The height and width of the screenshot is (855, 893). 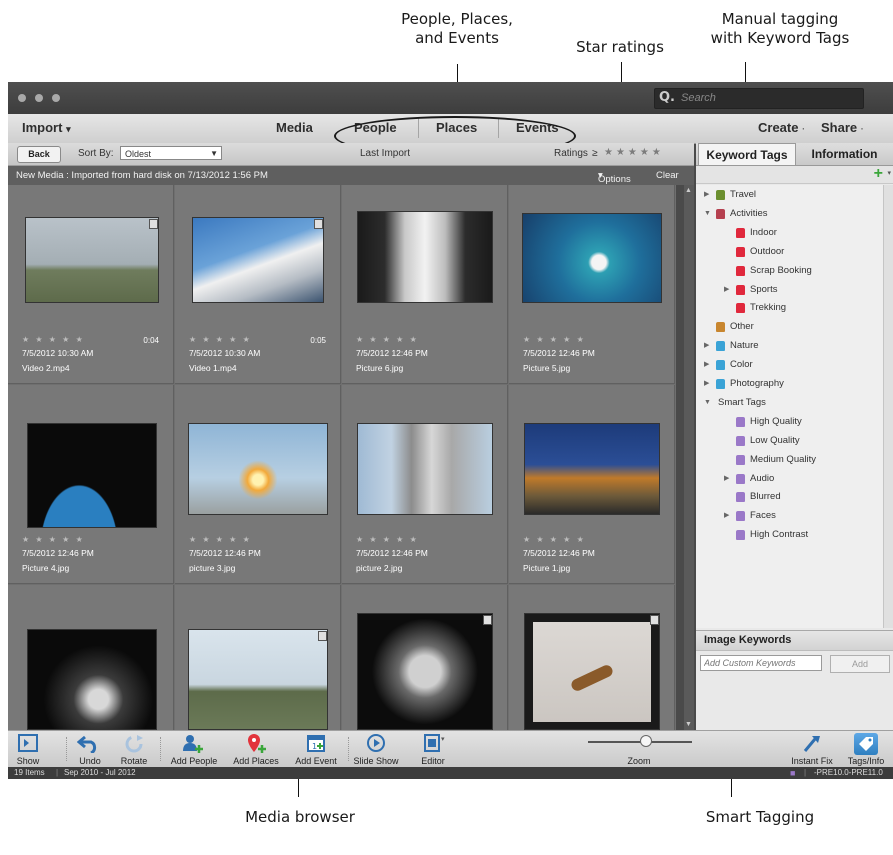 What do you see at coordinates (866, 749) in the screenshot?
I see `tags-info-button: Tags/Info` at bounding box center [866, 749].